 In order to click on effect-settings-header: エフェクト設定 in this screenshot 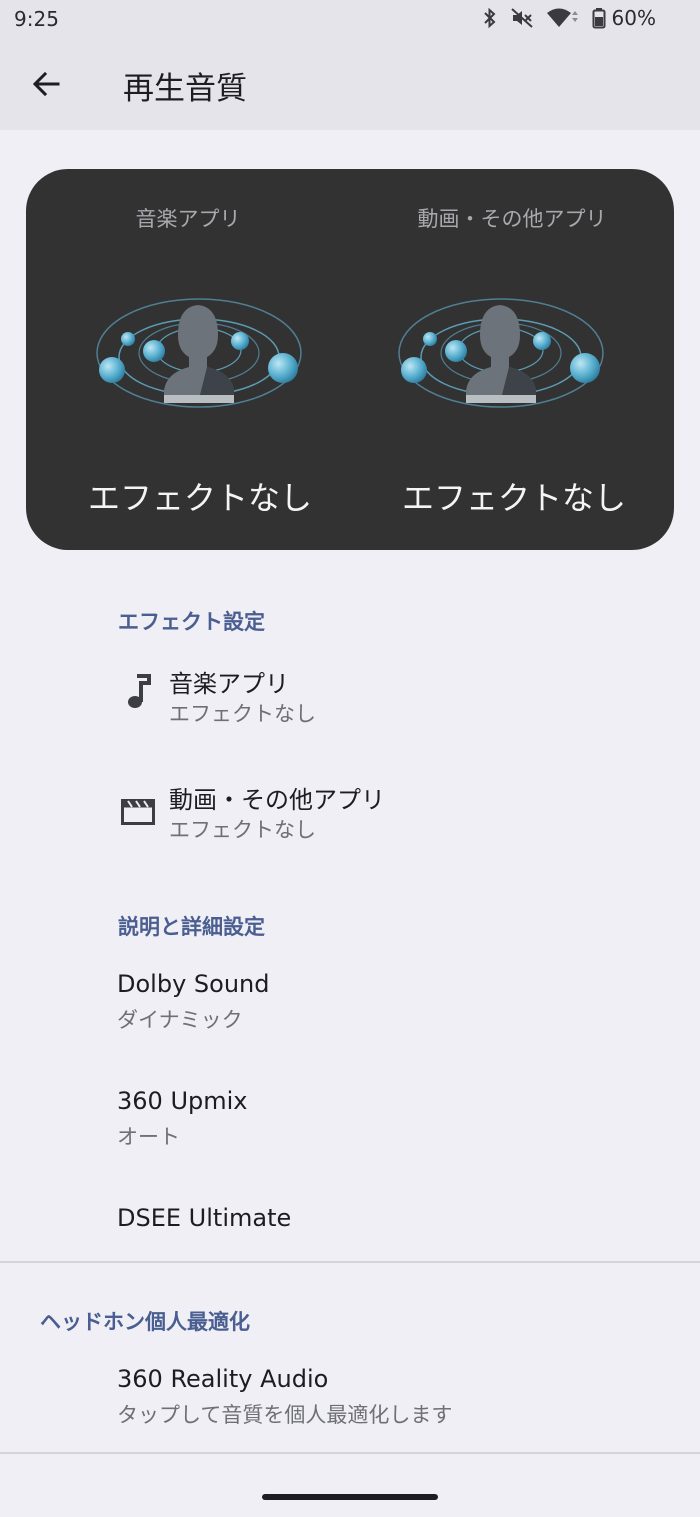, I will do `click(191, 622)`.